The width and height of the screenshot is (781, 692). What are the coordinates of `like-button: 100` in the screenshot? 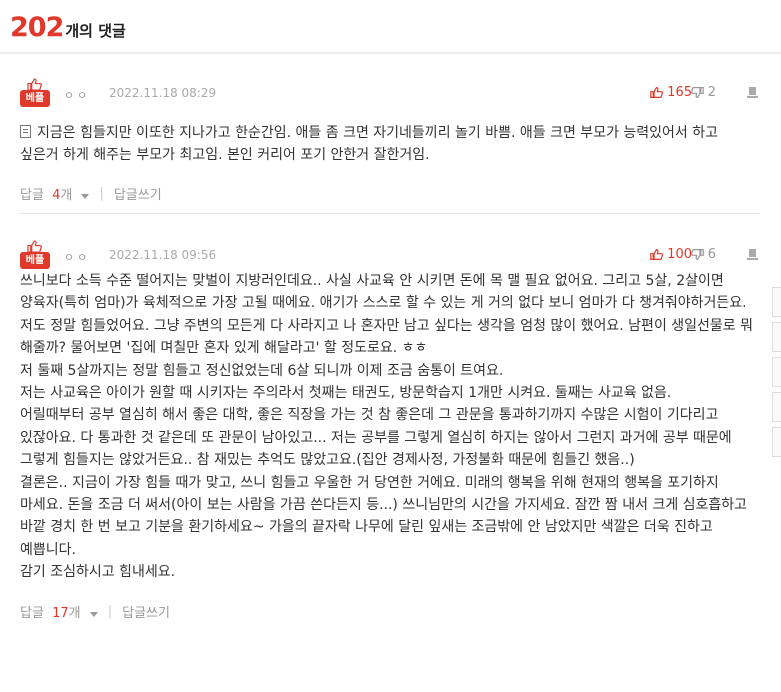 It's located at (671, 254).